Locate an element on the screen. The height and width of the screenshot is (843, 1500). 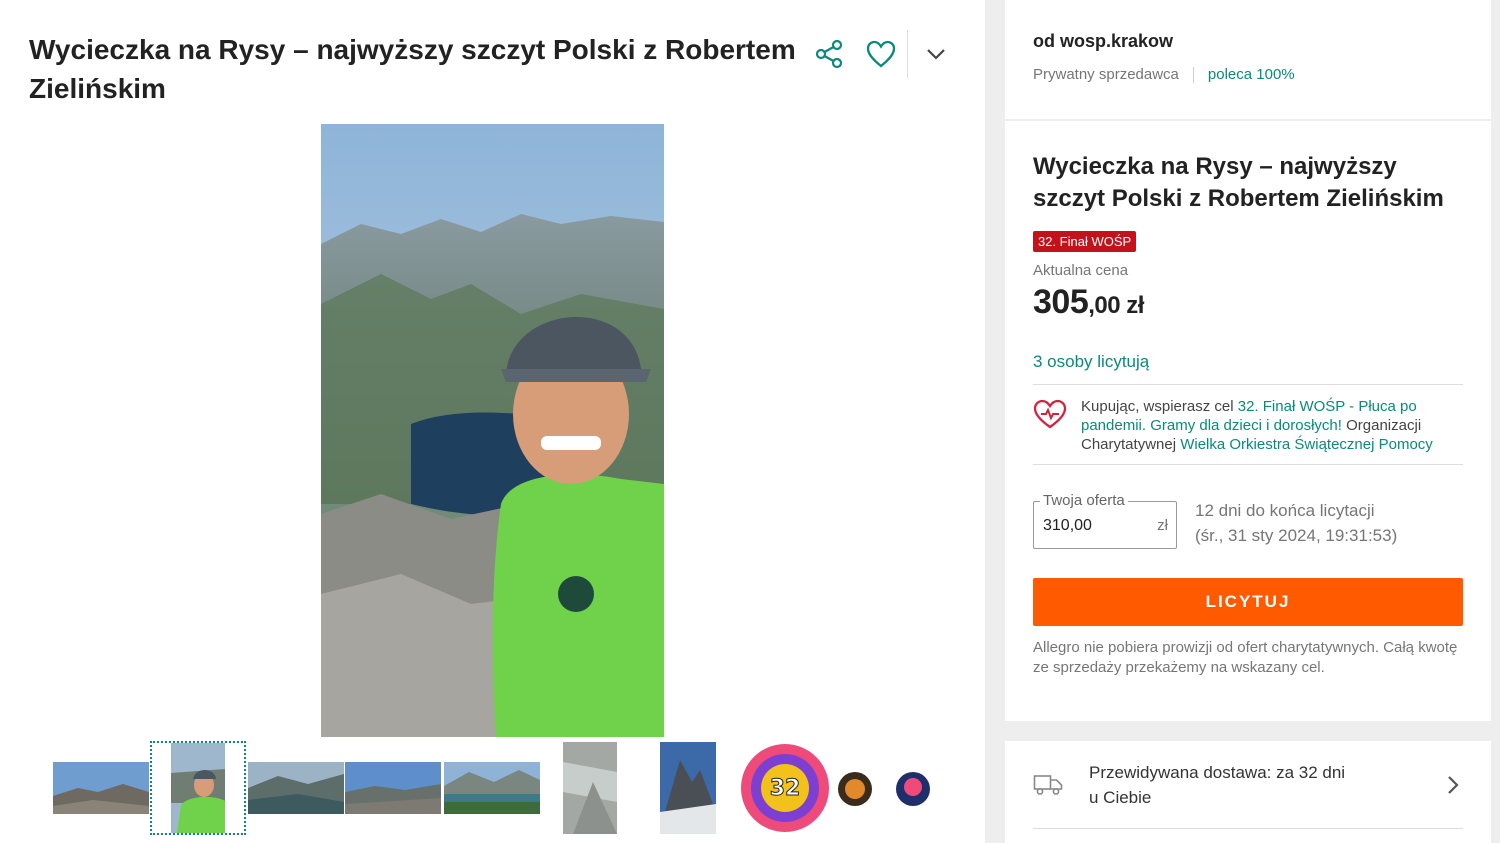
more-options-button is located at coordinates (936, 54).